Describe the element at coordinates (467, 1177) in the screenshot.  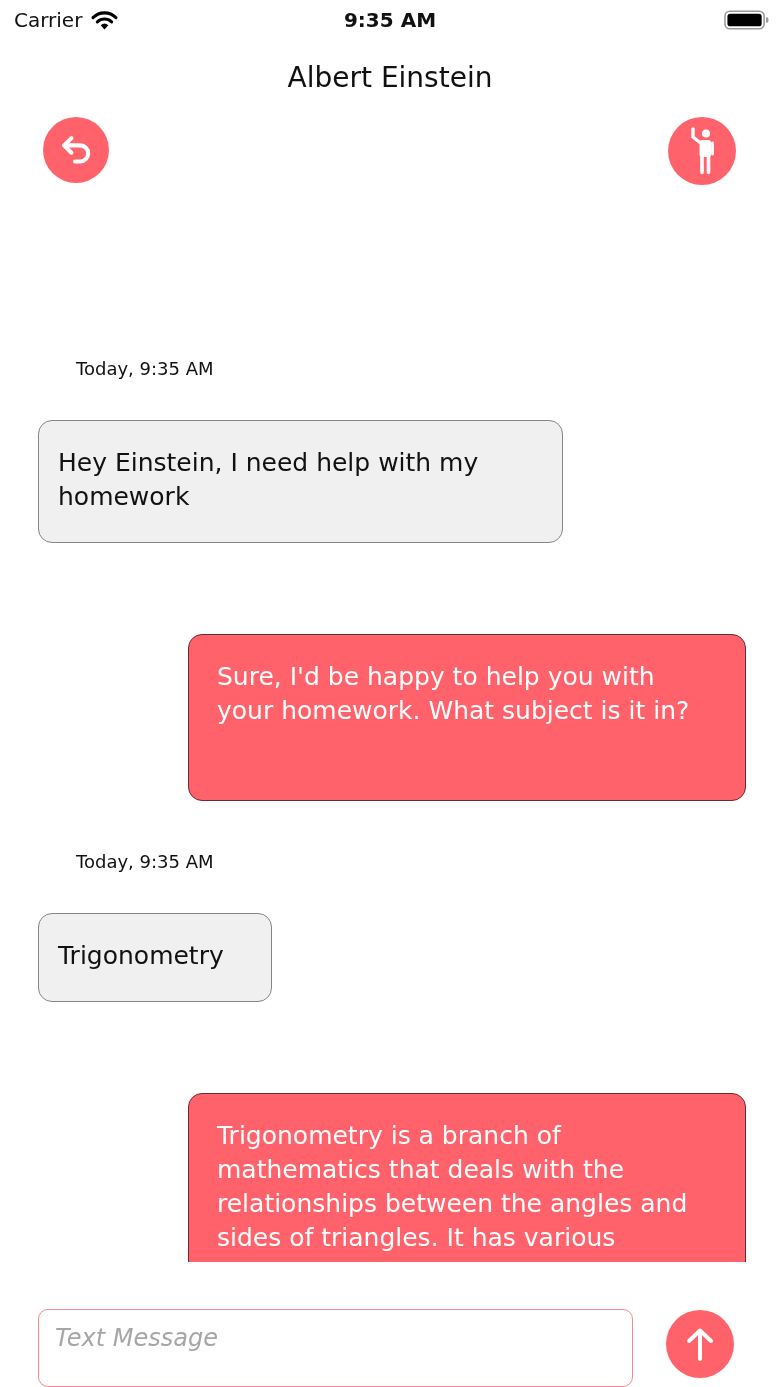
I see `reply-bubble: Trigonometry is a branch of mathematics that deals with the relationships between the angles and sides of triangles. It has various` at that location.